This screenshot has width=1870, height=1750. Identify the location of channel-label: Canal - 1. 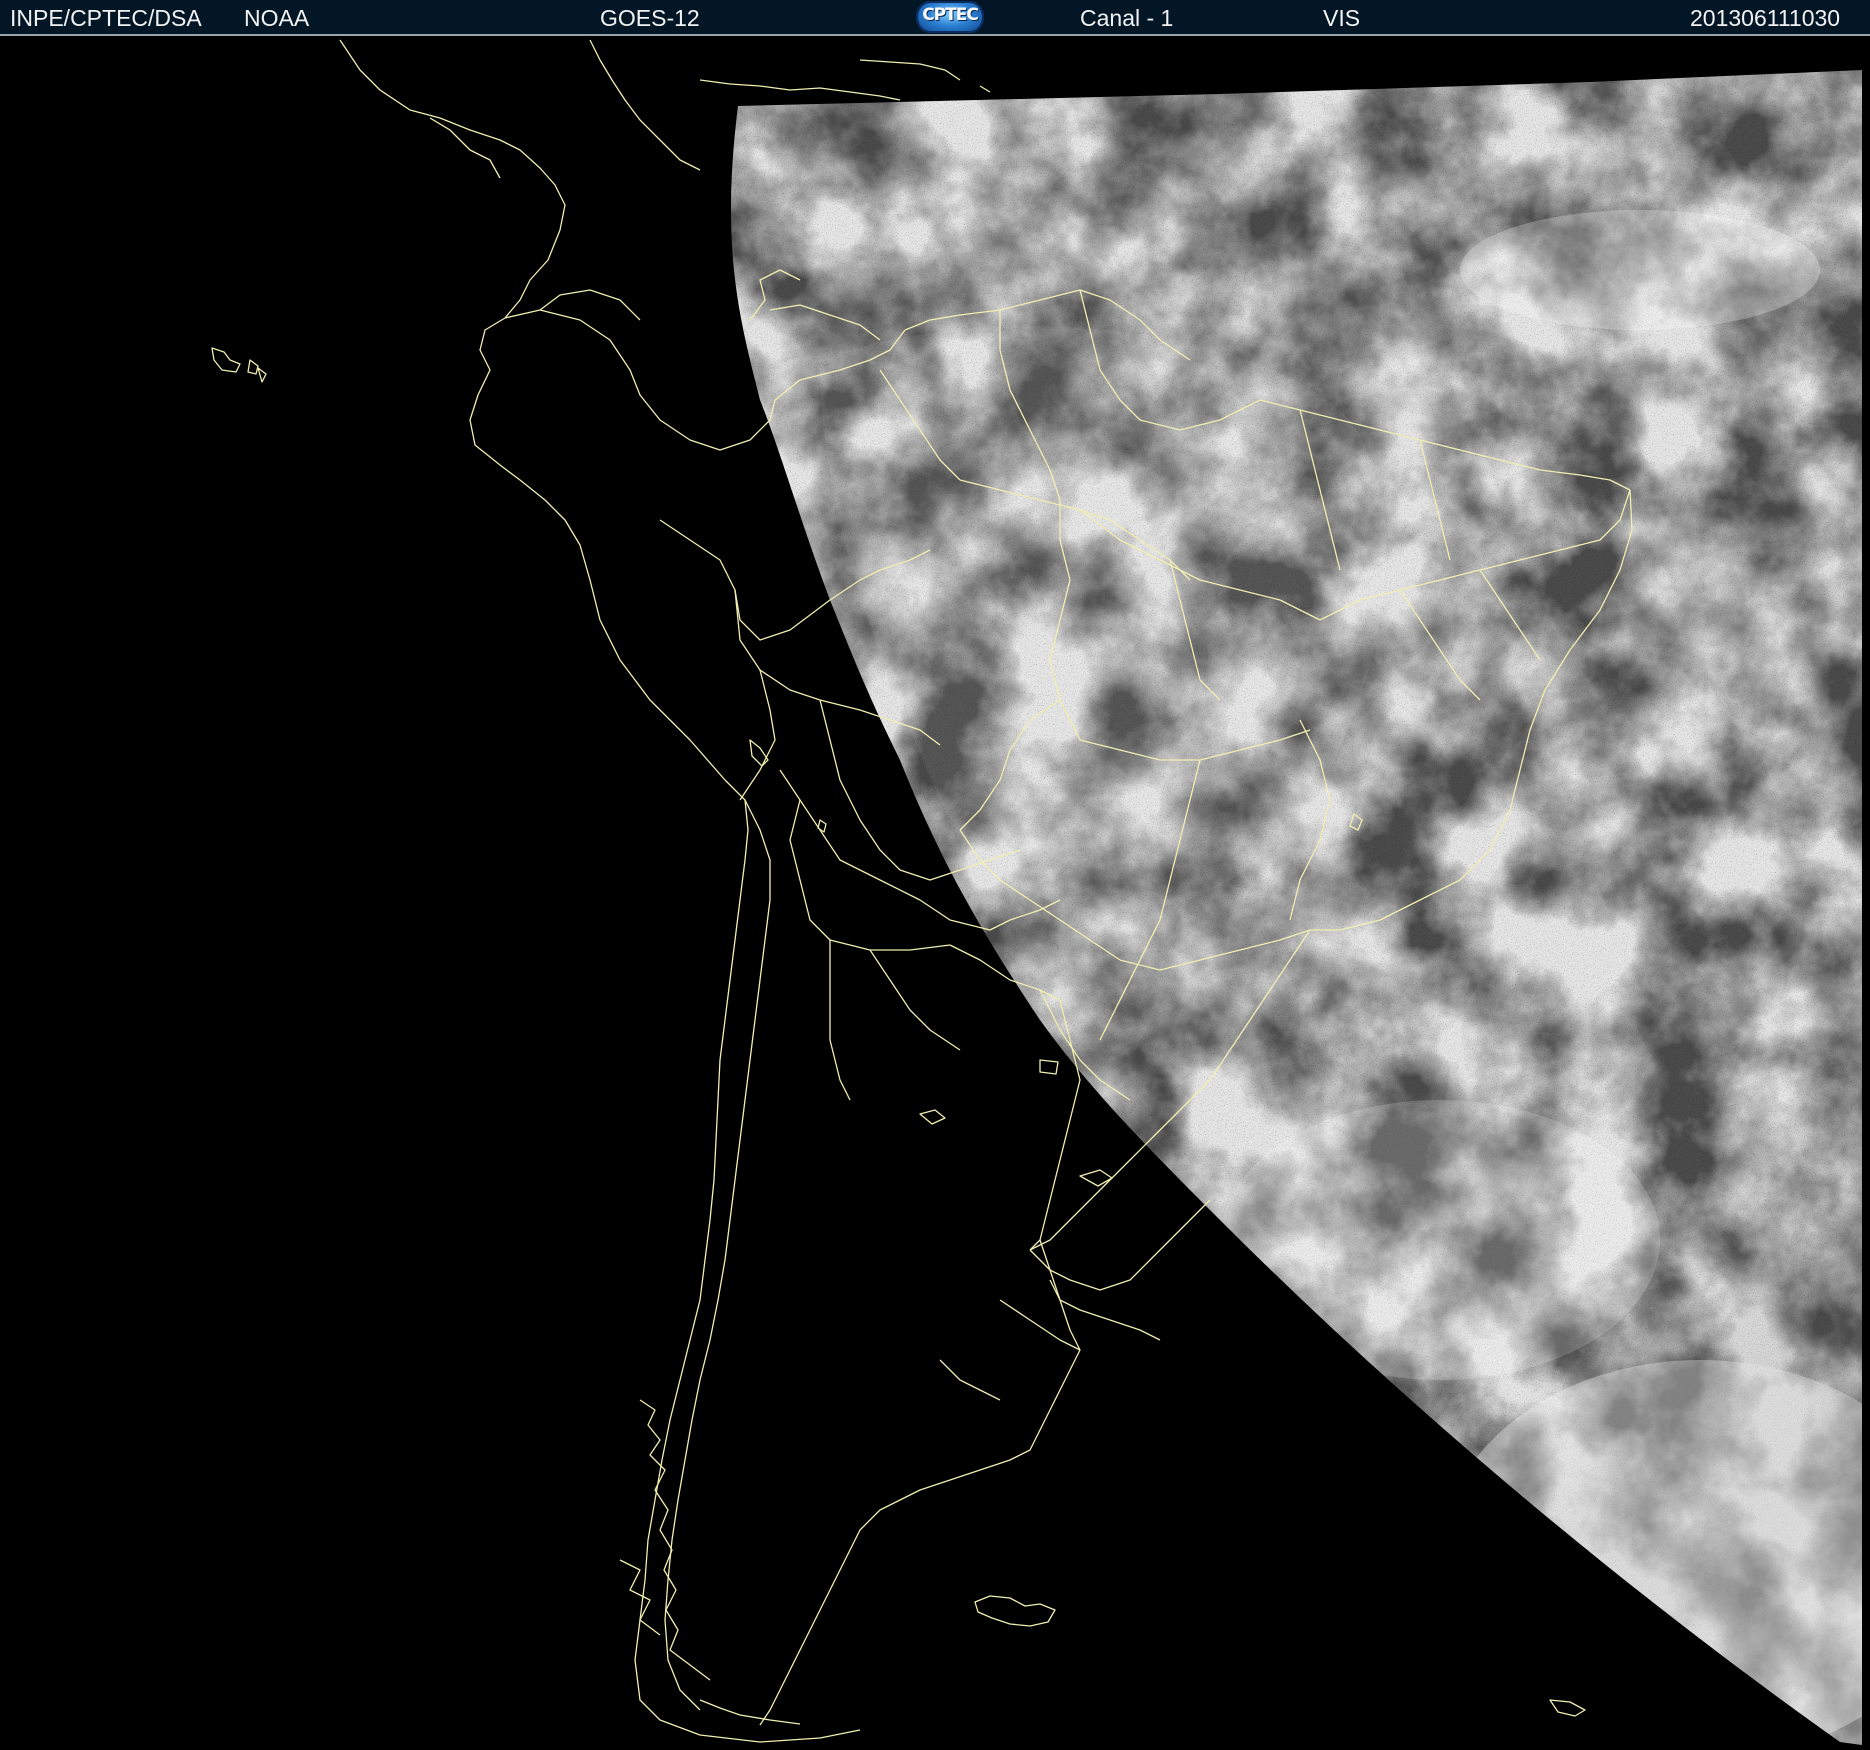
(1127, 18).